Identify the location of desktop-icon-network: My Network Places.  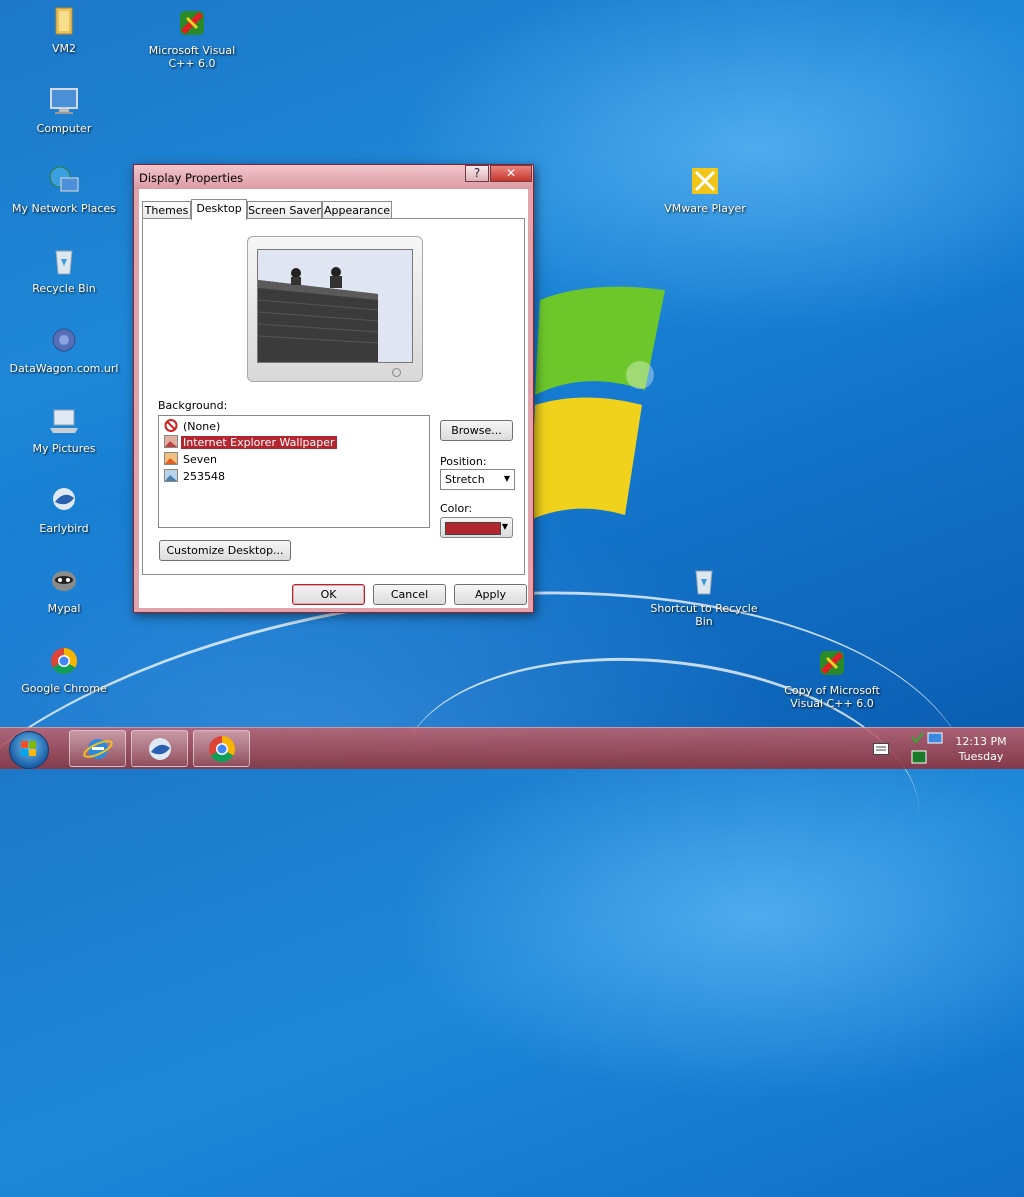
(64, 189).